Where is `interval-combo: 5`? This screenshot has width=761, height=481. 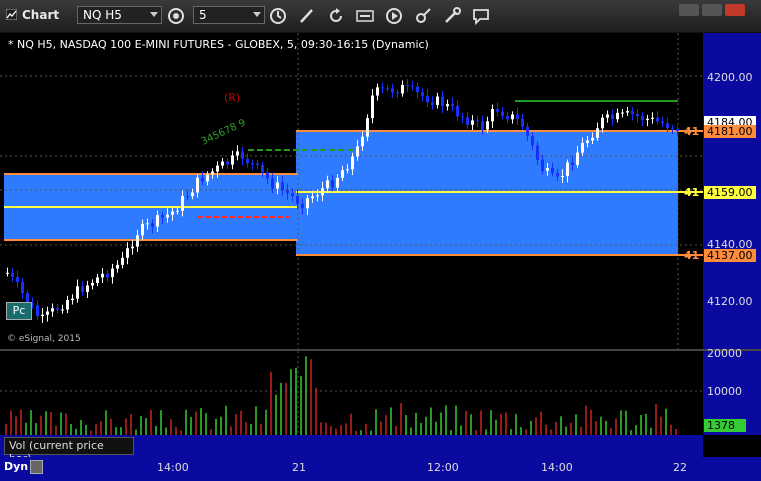 interval-combo: 5 is located at coordinates (229, 15).